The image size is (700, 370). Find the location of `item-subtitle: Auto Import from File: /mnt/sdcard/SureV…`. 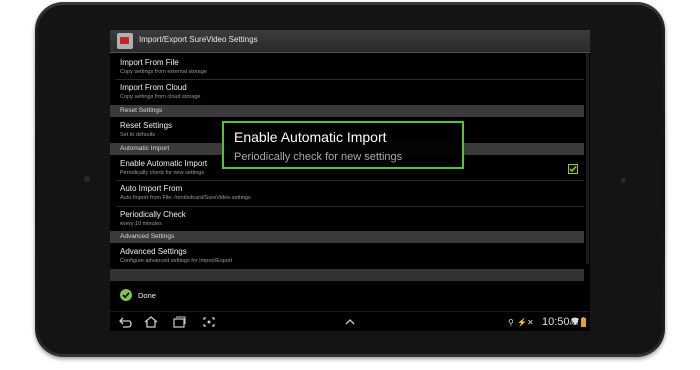

item-subtitle: Auto Import from File: /mnt/sdcard/SureV… is located at coordinates (185, 198).